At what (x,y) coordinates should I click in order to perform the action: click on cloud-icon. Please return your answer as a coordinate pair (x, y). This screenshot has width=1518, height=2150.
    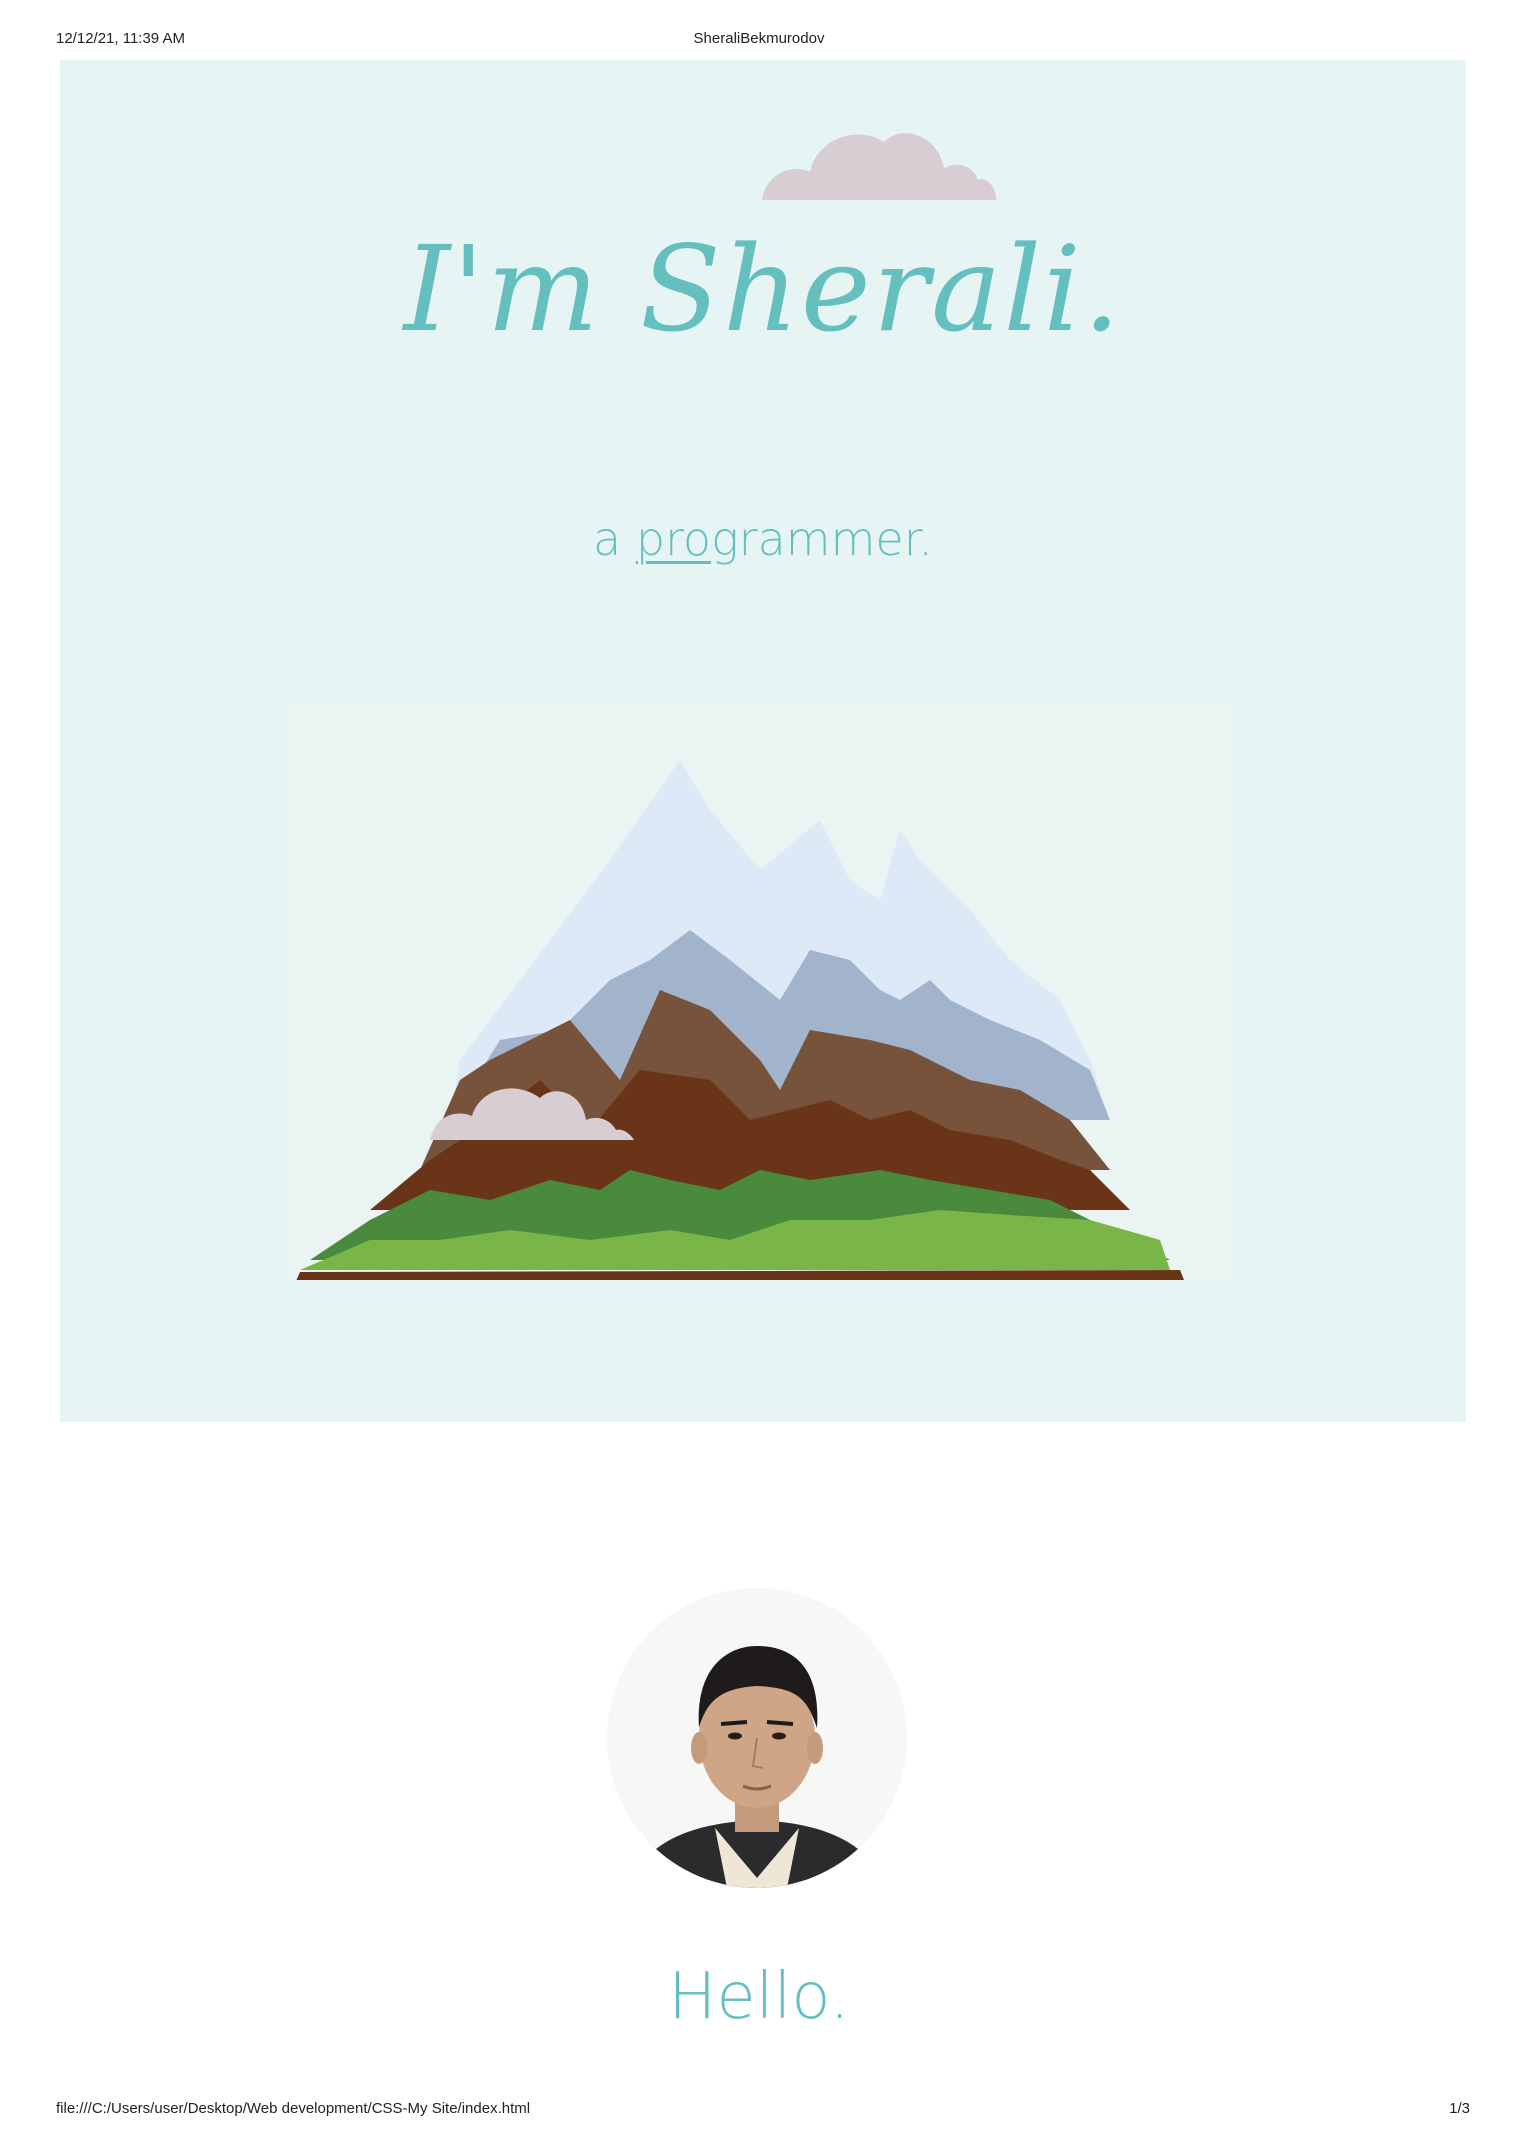
    Looking at the image, I should click on (879, 166).